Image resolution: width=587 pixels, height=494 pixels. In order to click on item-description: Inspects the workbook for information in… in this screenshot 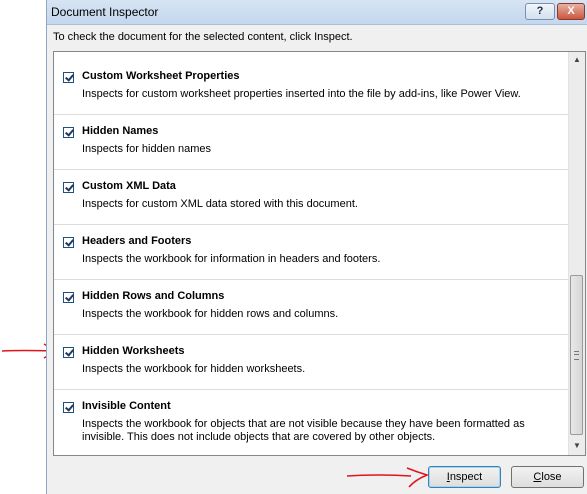, I will do `click(231, 259)`.